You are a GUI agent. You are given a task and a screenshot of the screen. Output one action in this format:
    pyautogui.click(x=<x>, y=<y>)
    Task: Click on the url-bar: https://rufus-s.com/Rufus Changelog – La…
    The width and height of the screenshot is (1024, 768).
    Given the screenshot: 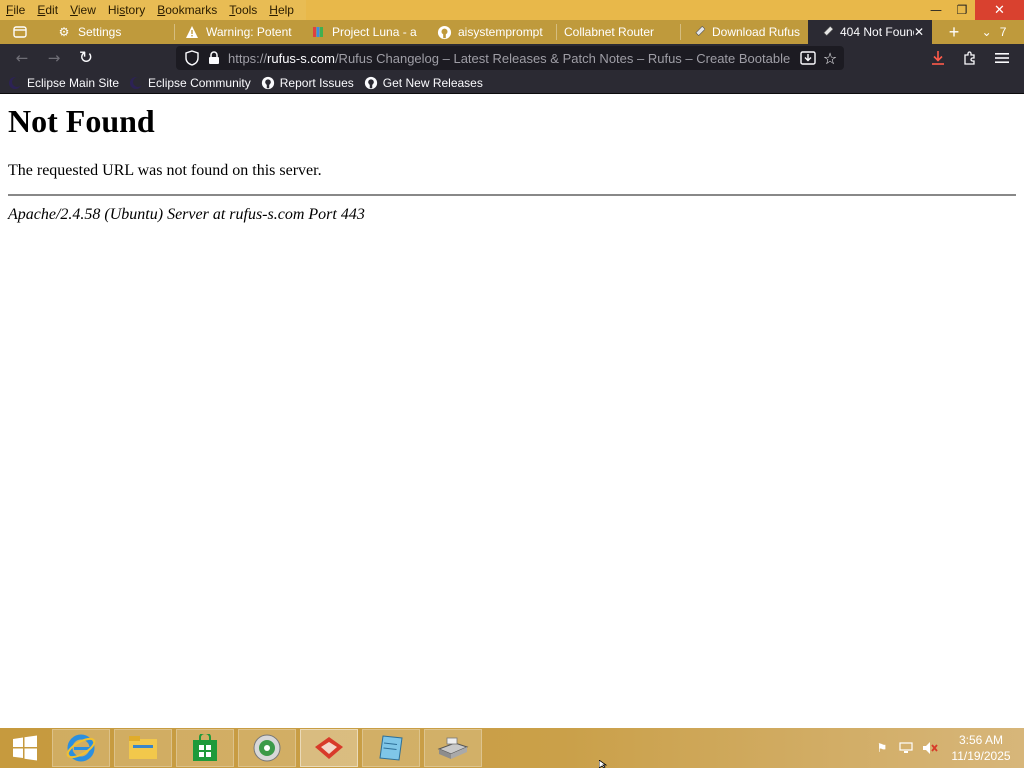 What is the action you would take?
    pyautogui.click(x=510, y=58)
    